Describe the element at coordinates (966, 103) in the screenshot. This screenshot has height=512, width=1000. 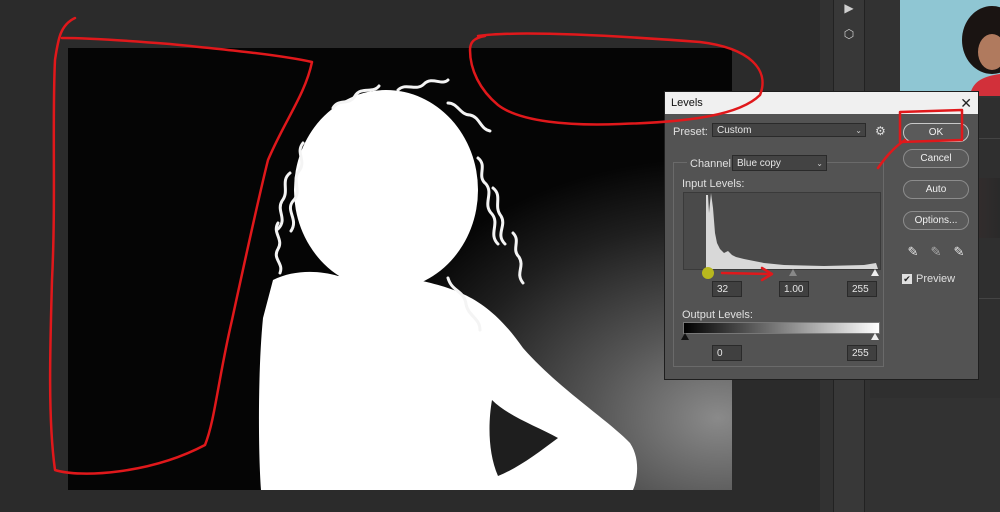
I see `close-icon: ✕` at that location.